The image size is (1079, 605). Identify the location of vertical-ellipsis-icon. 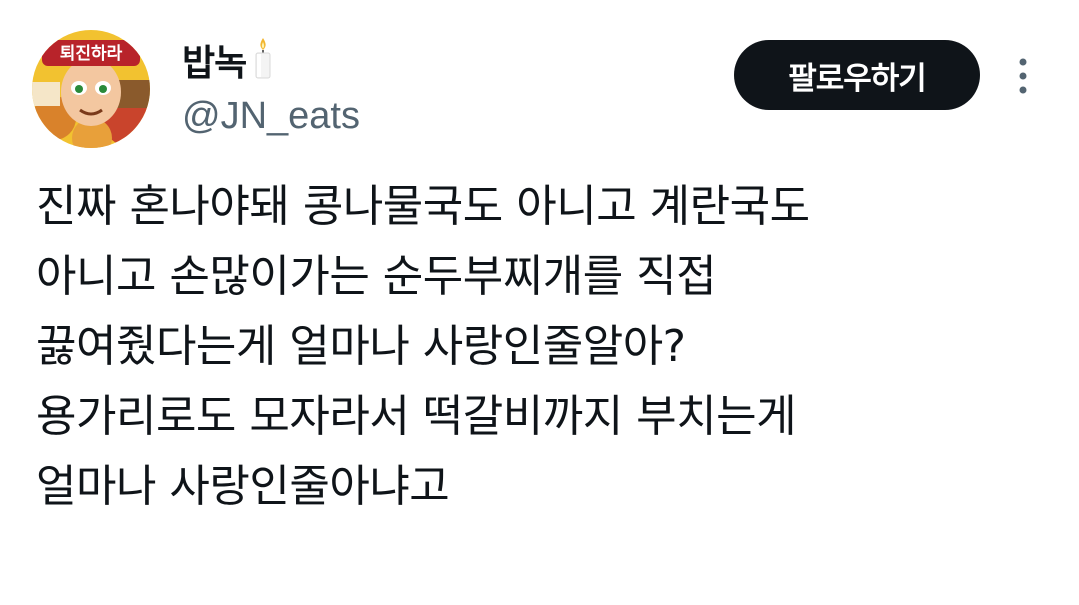
(1023, 76).